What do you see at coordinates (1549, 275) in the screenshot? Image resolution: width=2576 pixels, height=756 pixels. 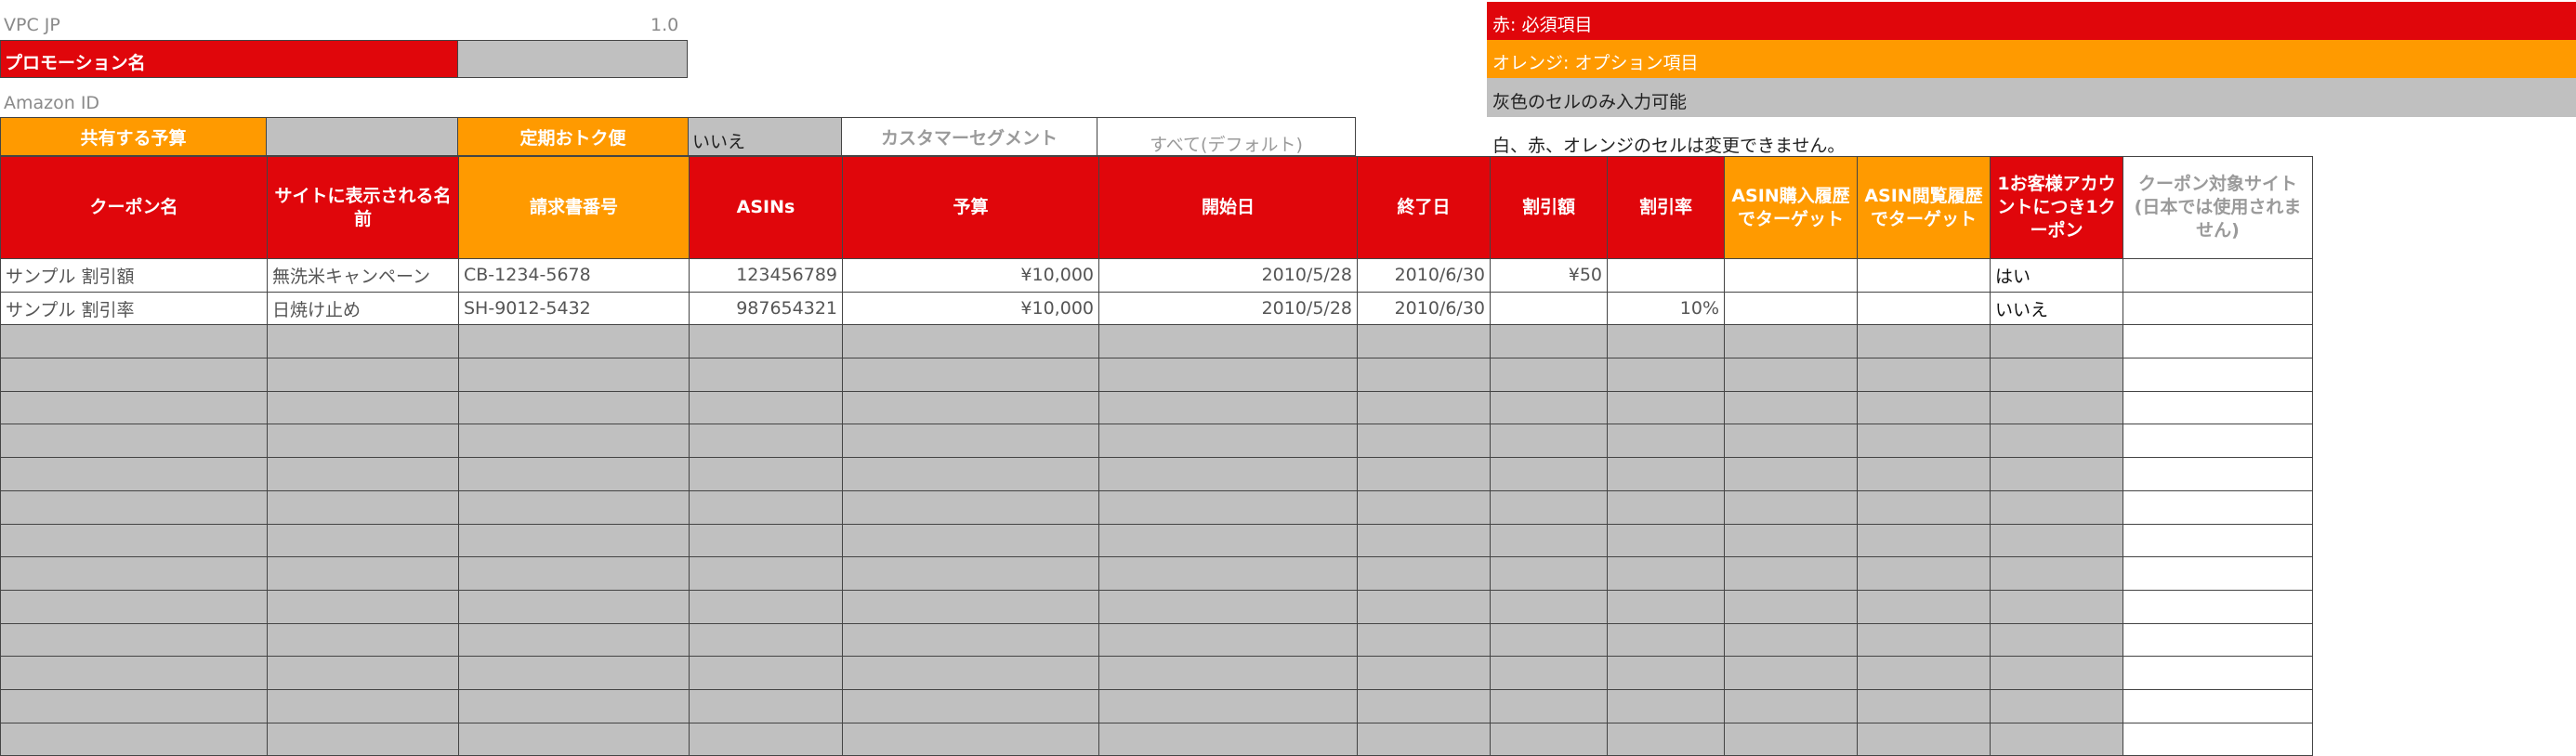 I see `table-cell: ¥50` at bounding box center [1549, 275].